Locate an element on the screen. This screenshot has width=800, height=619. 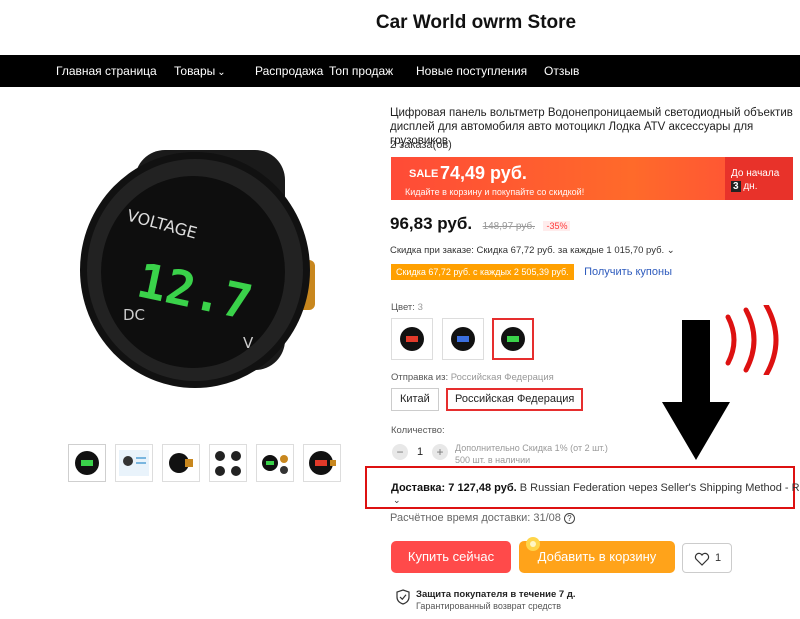
current-price: 96,83 руб. is located at coordinates (431, 223).